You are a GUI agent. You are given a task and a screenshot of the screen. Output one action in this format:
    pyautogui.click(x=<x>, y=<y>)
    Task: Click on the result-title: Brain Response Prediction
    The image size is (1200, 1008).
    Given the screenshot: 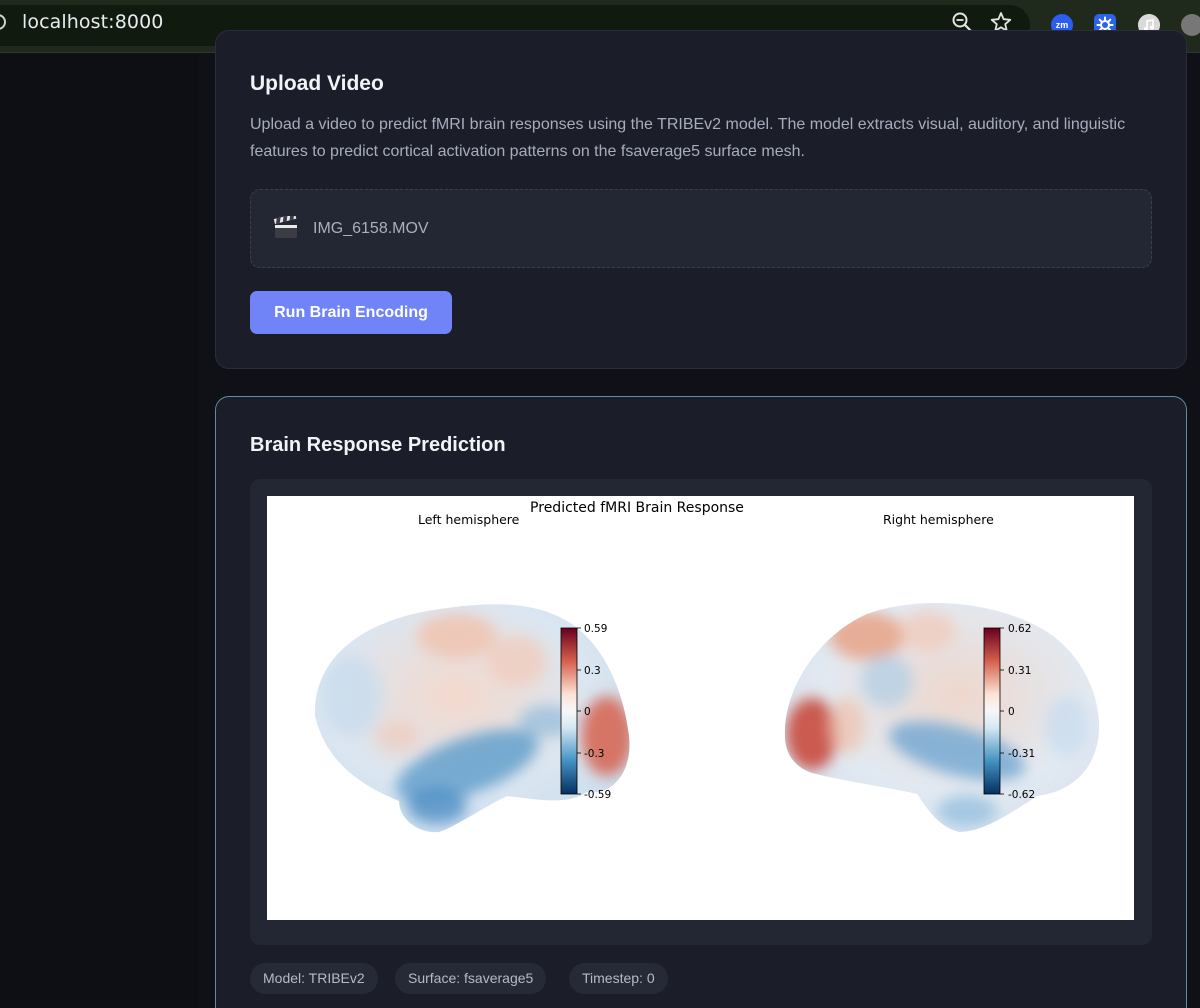 What is the action you would take?
    pyautogui.click(x=378, y=445)
    